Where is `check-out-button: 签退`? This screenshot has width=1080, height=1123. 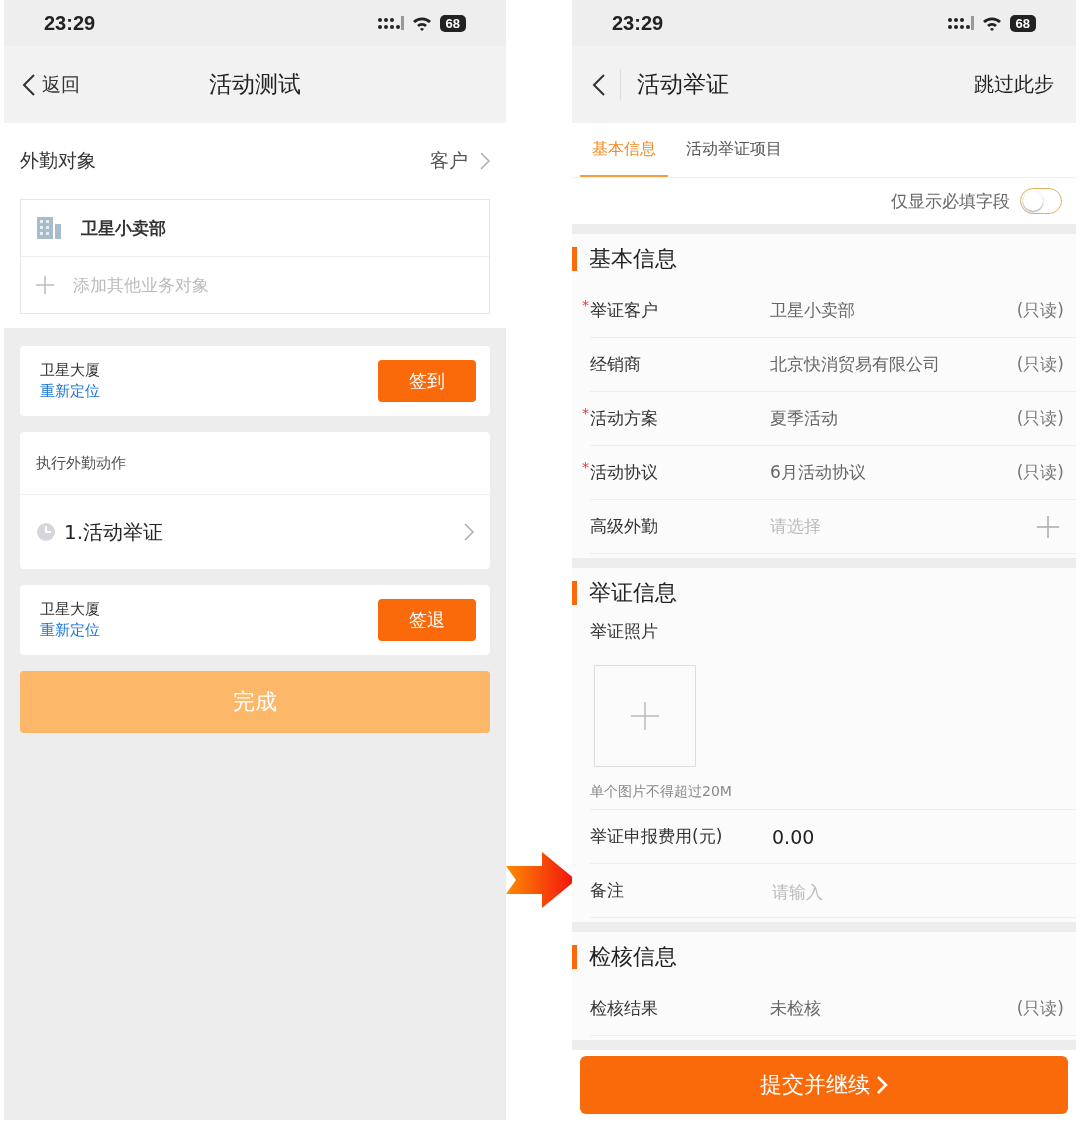 check-out-button: 签退 is located at coordinates (427, 620).